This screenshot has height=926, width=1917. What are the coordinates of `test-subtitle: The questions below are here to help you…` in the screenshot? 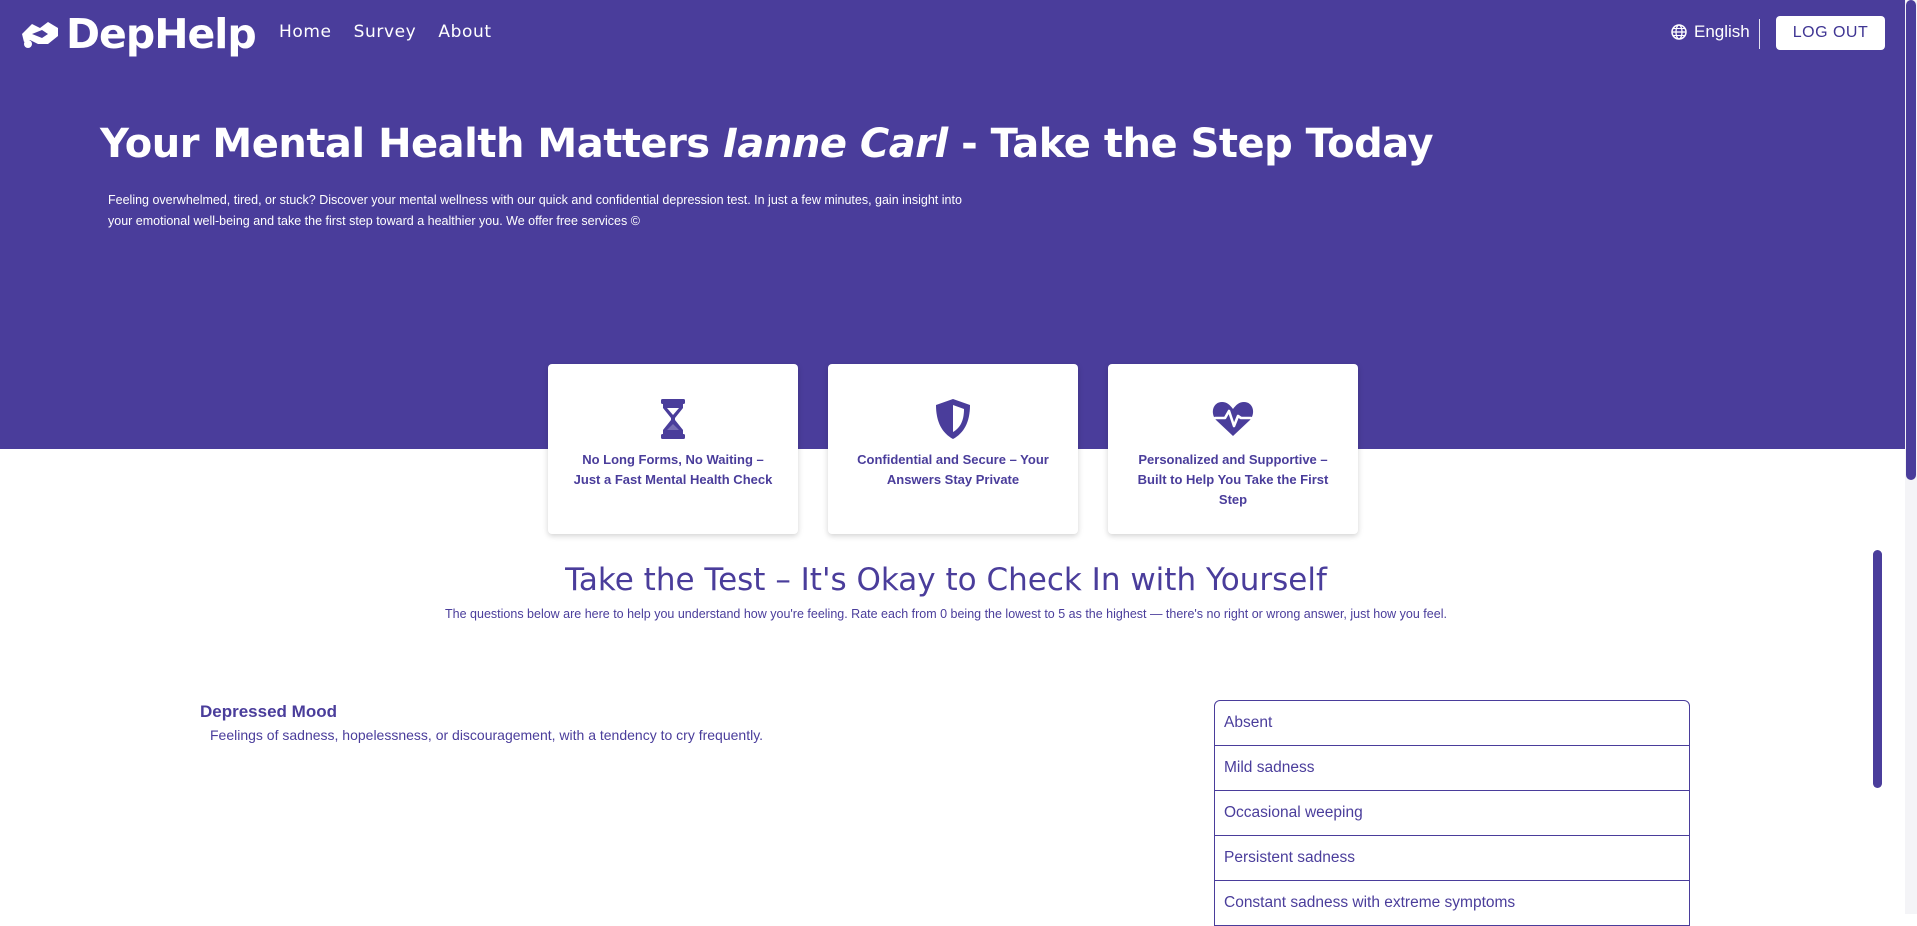 It's located at (946, 614).